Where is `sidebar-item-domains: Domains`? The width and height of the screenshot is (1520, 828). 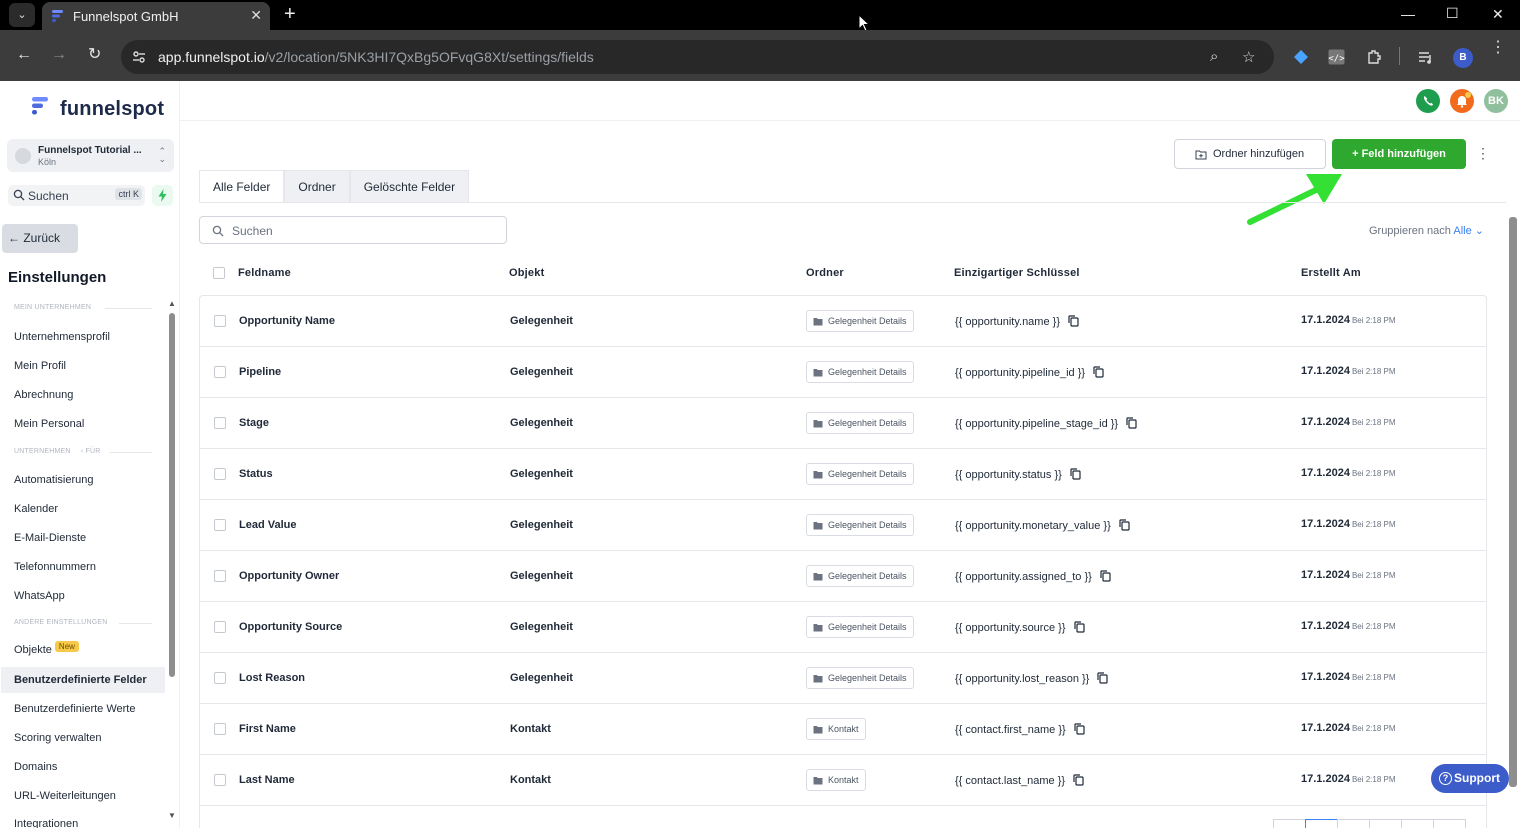 sidebar-item-domains: Domains is located at coordinates (35, 767).